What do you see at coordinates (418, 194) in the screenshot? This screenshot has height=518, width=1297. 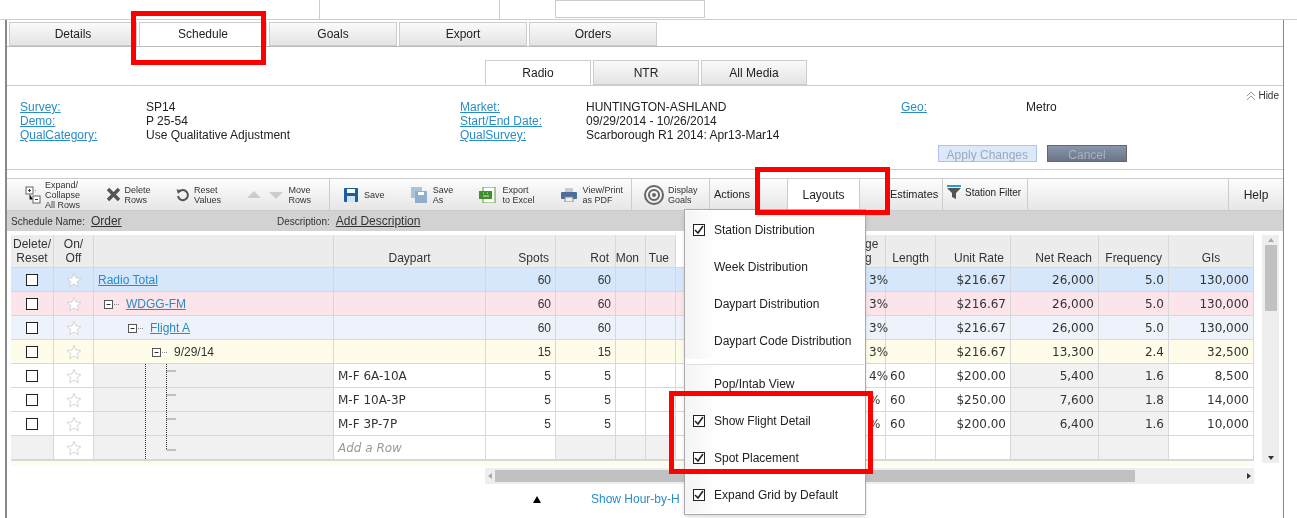 I see `save-as-icon` at bounding box center [418, 194].